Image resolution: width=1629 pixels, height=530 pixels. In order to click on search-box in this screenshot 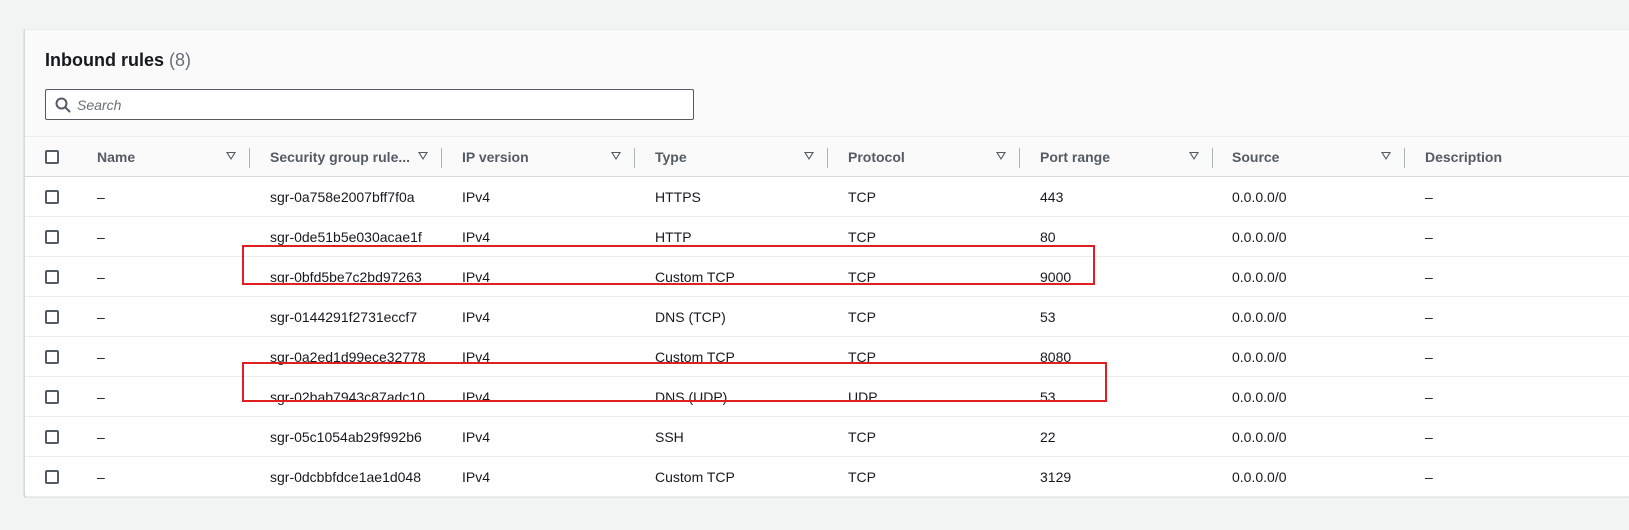, I will do `click(369, 104)`.